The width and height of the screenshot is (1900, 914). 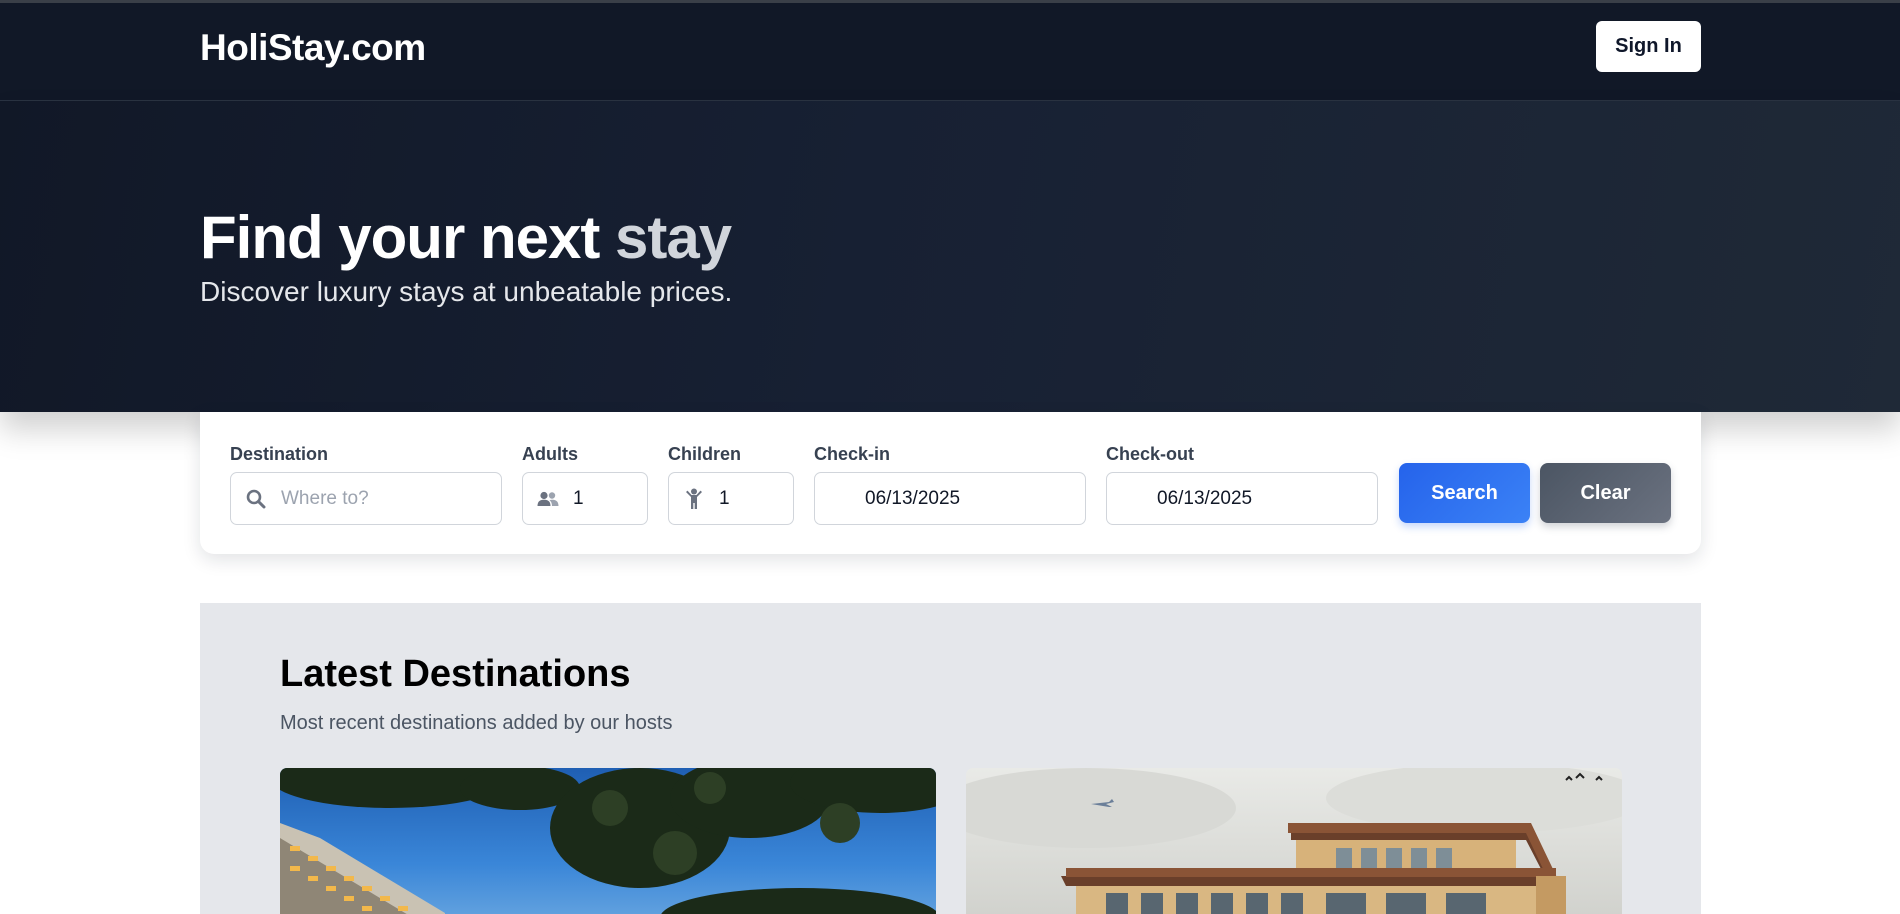 I want to click on top-navbar: HoliStay.com Sign In, so click(x=950, y=50).